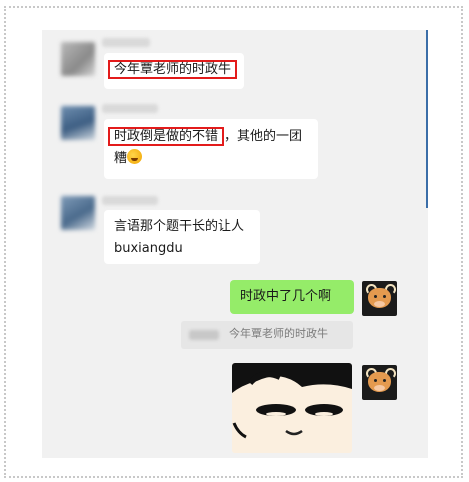  What do you see at coordinates (148, 248) in the screenshot?
I see `message-text: buxiangdu` at bounding box center [148, 248].